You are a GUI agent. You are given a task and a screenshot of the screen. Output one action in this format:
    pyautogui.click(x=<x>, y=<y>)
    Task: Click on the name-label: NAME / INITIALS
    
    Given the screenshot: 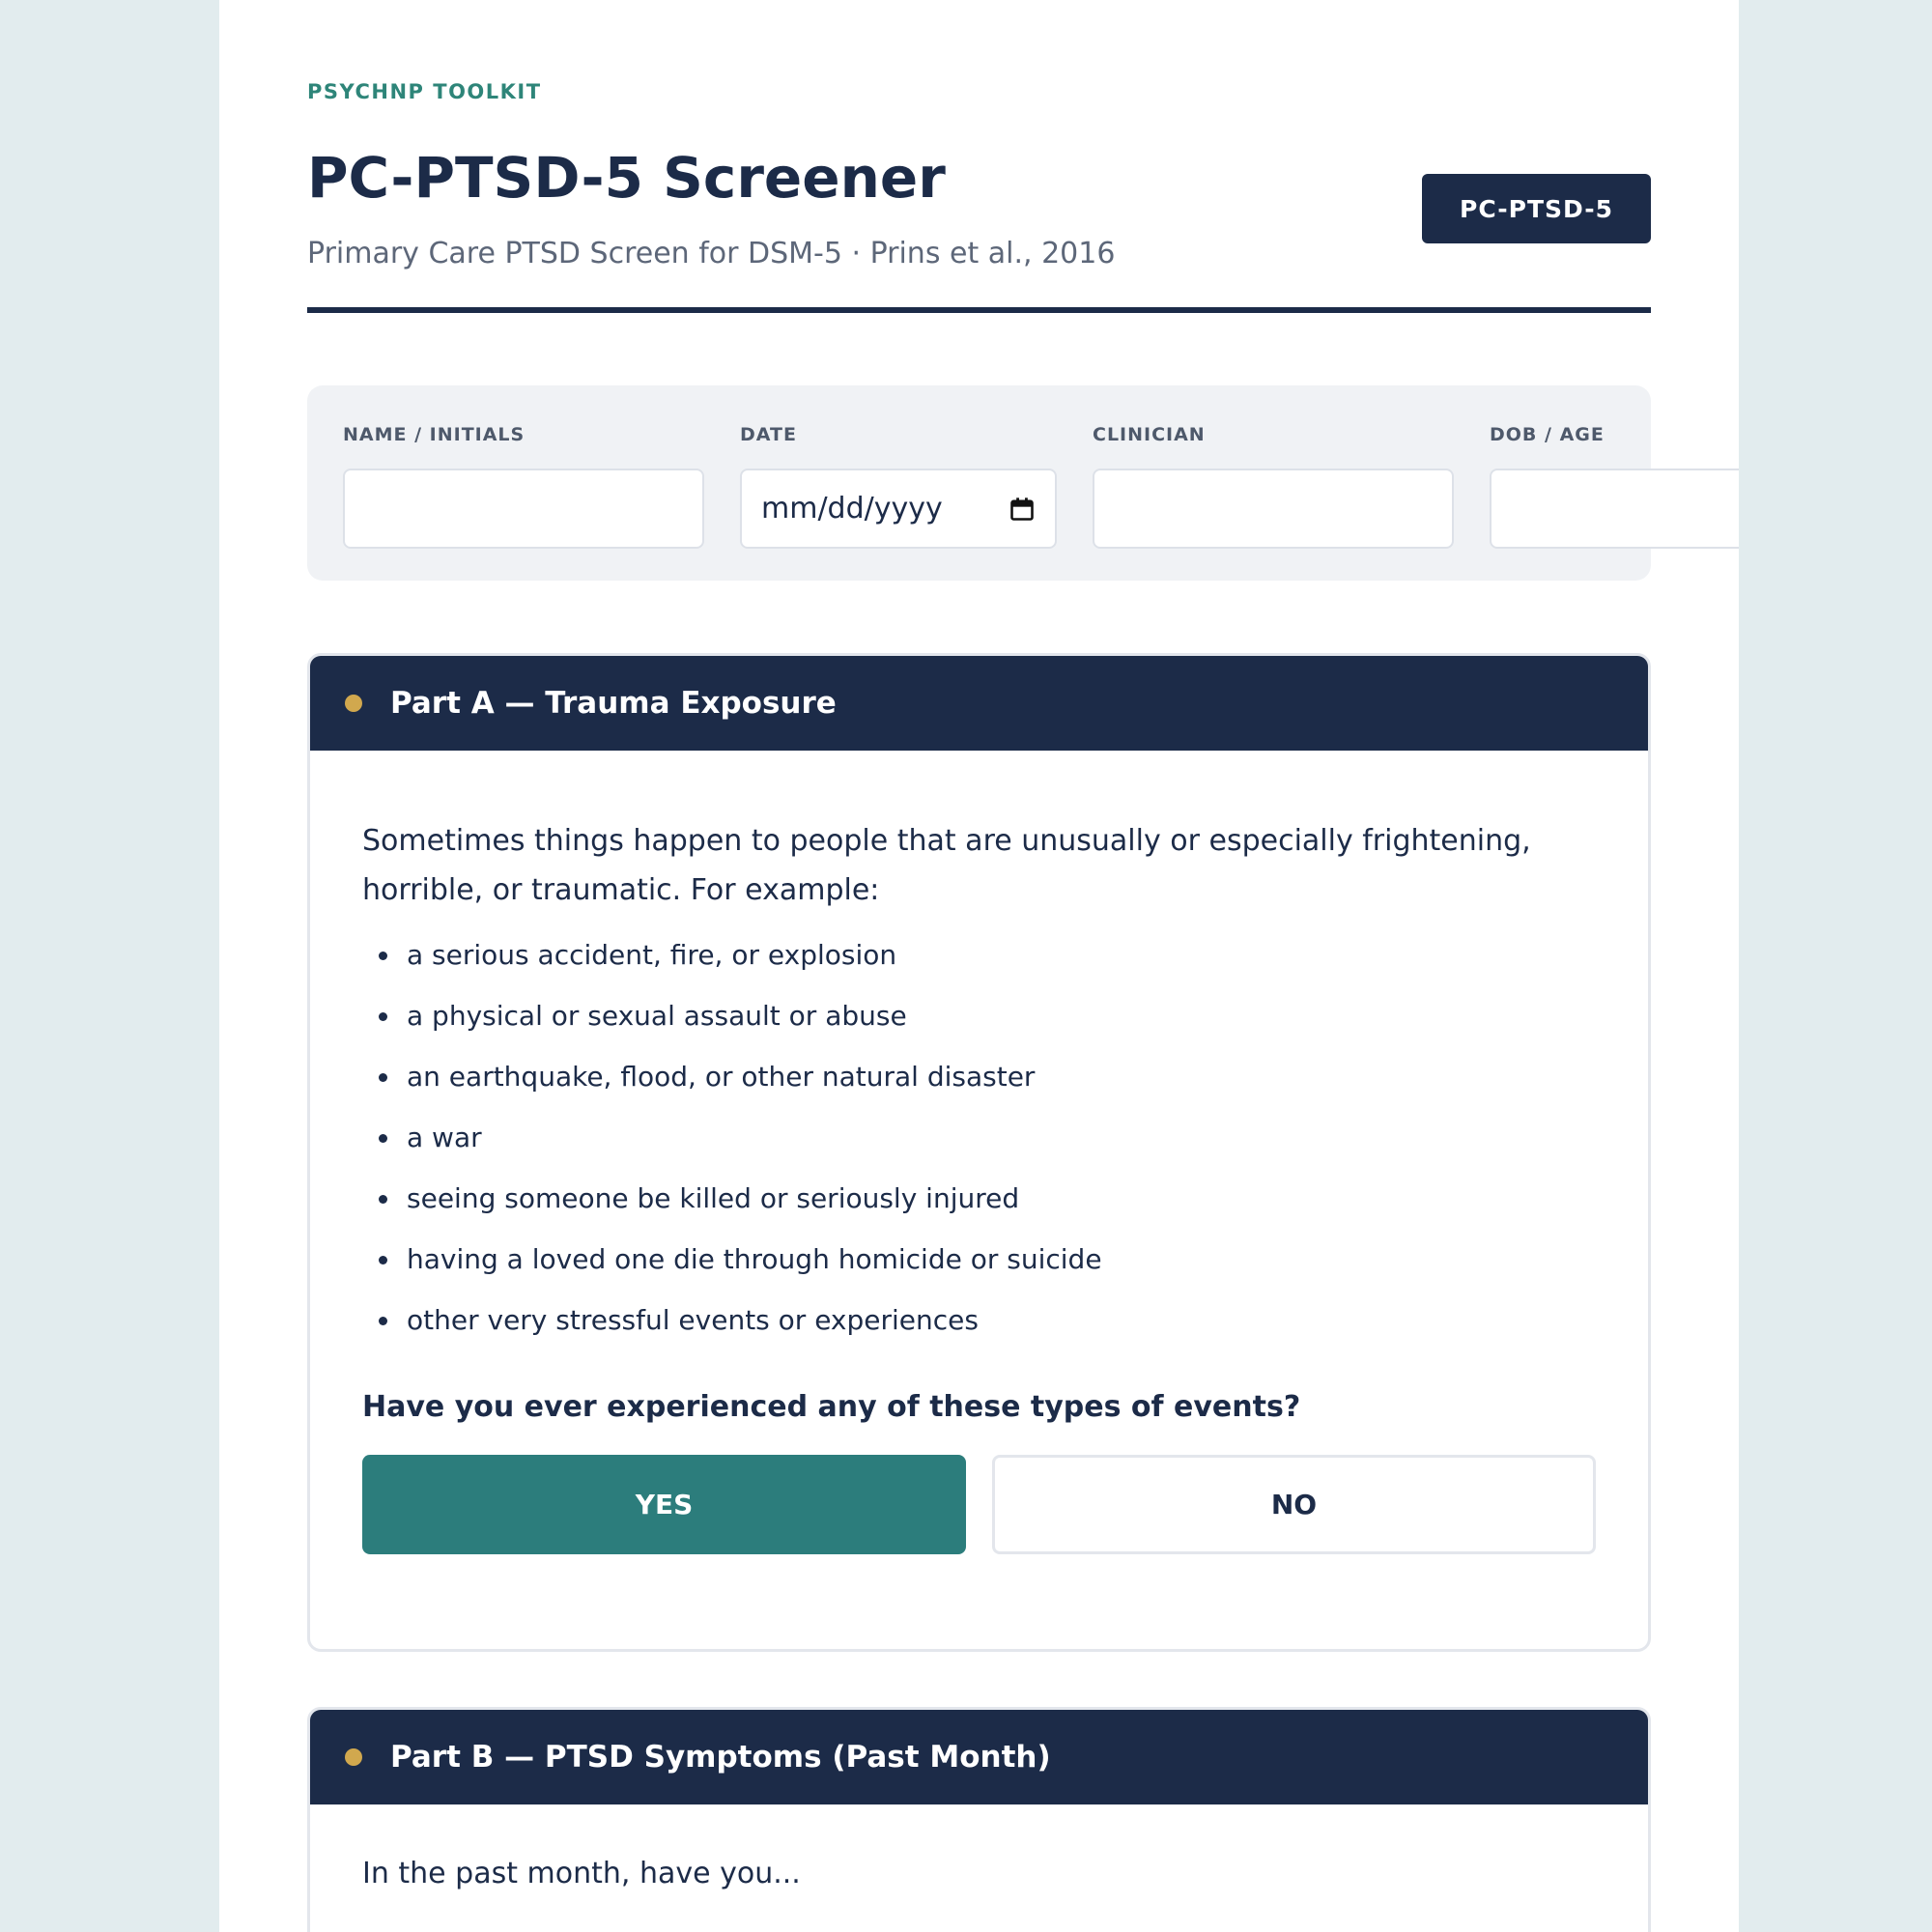 What is the action you would take?
    pyautogui.click(x=434, y=434)
    